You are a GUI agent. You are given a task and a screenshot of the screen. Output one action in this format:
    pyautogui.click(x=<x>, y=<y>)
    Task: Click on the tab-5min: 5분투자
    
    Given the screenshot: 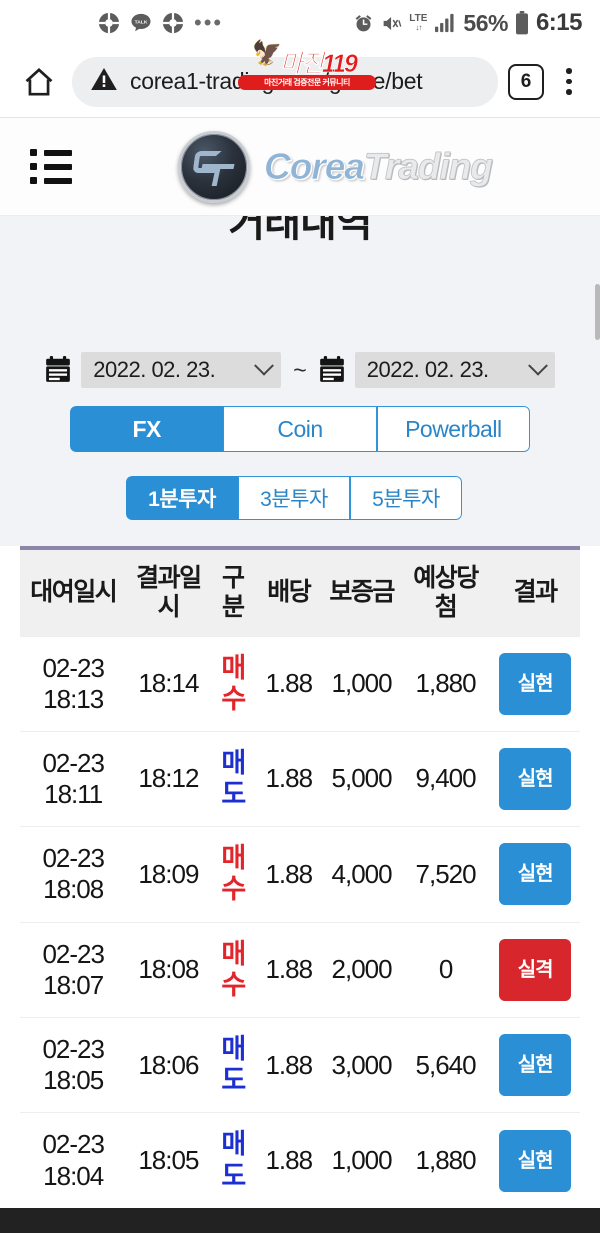 What is the action you would take?
    pyautogui.click(x=406, y=498)
    